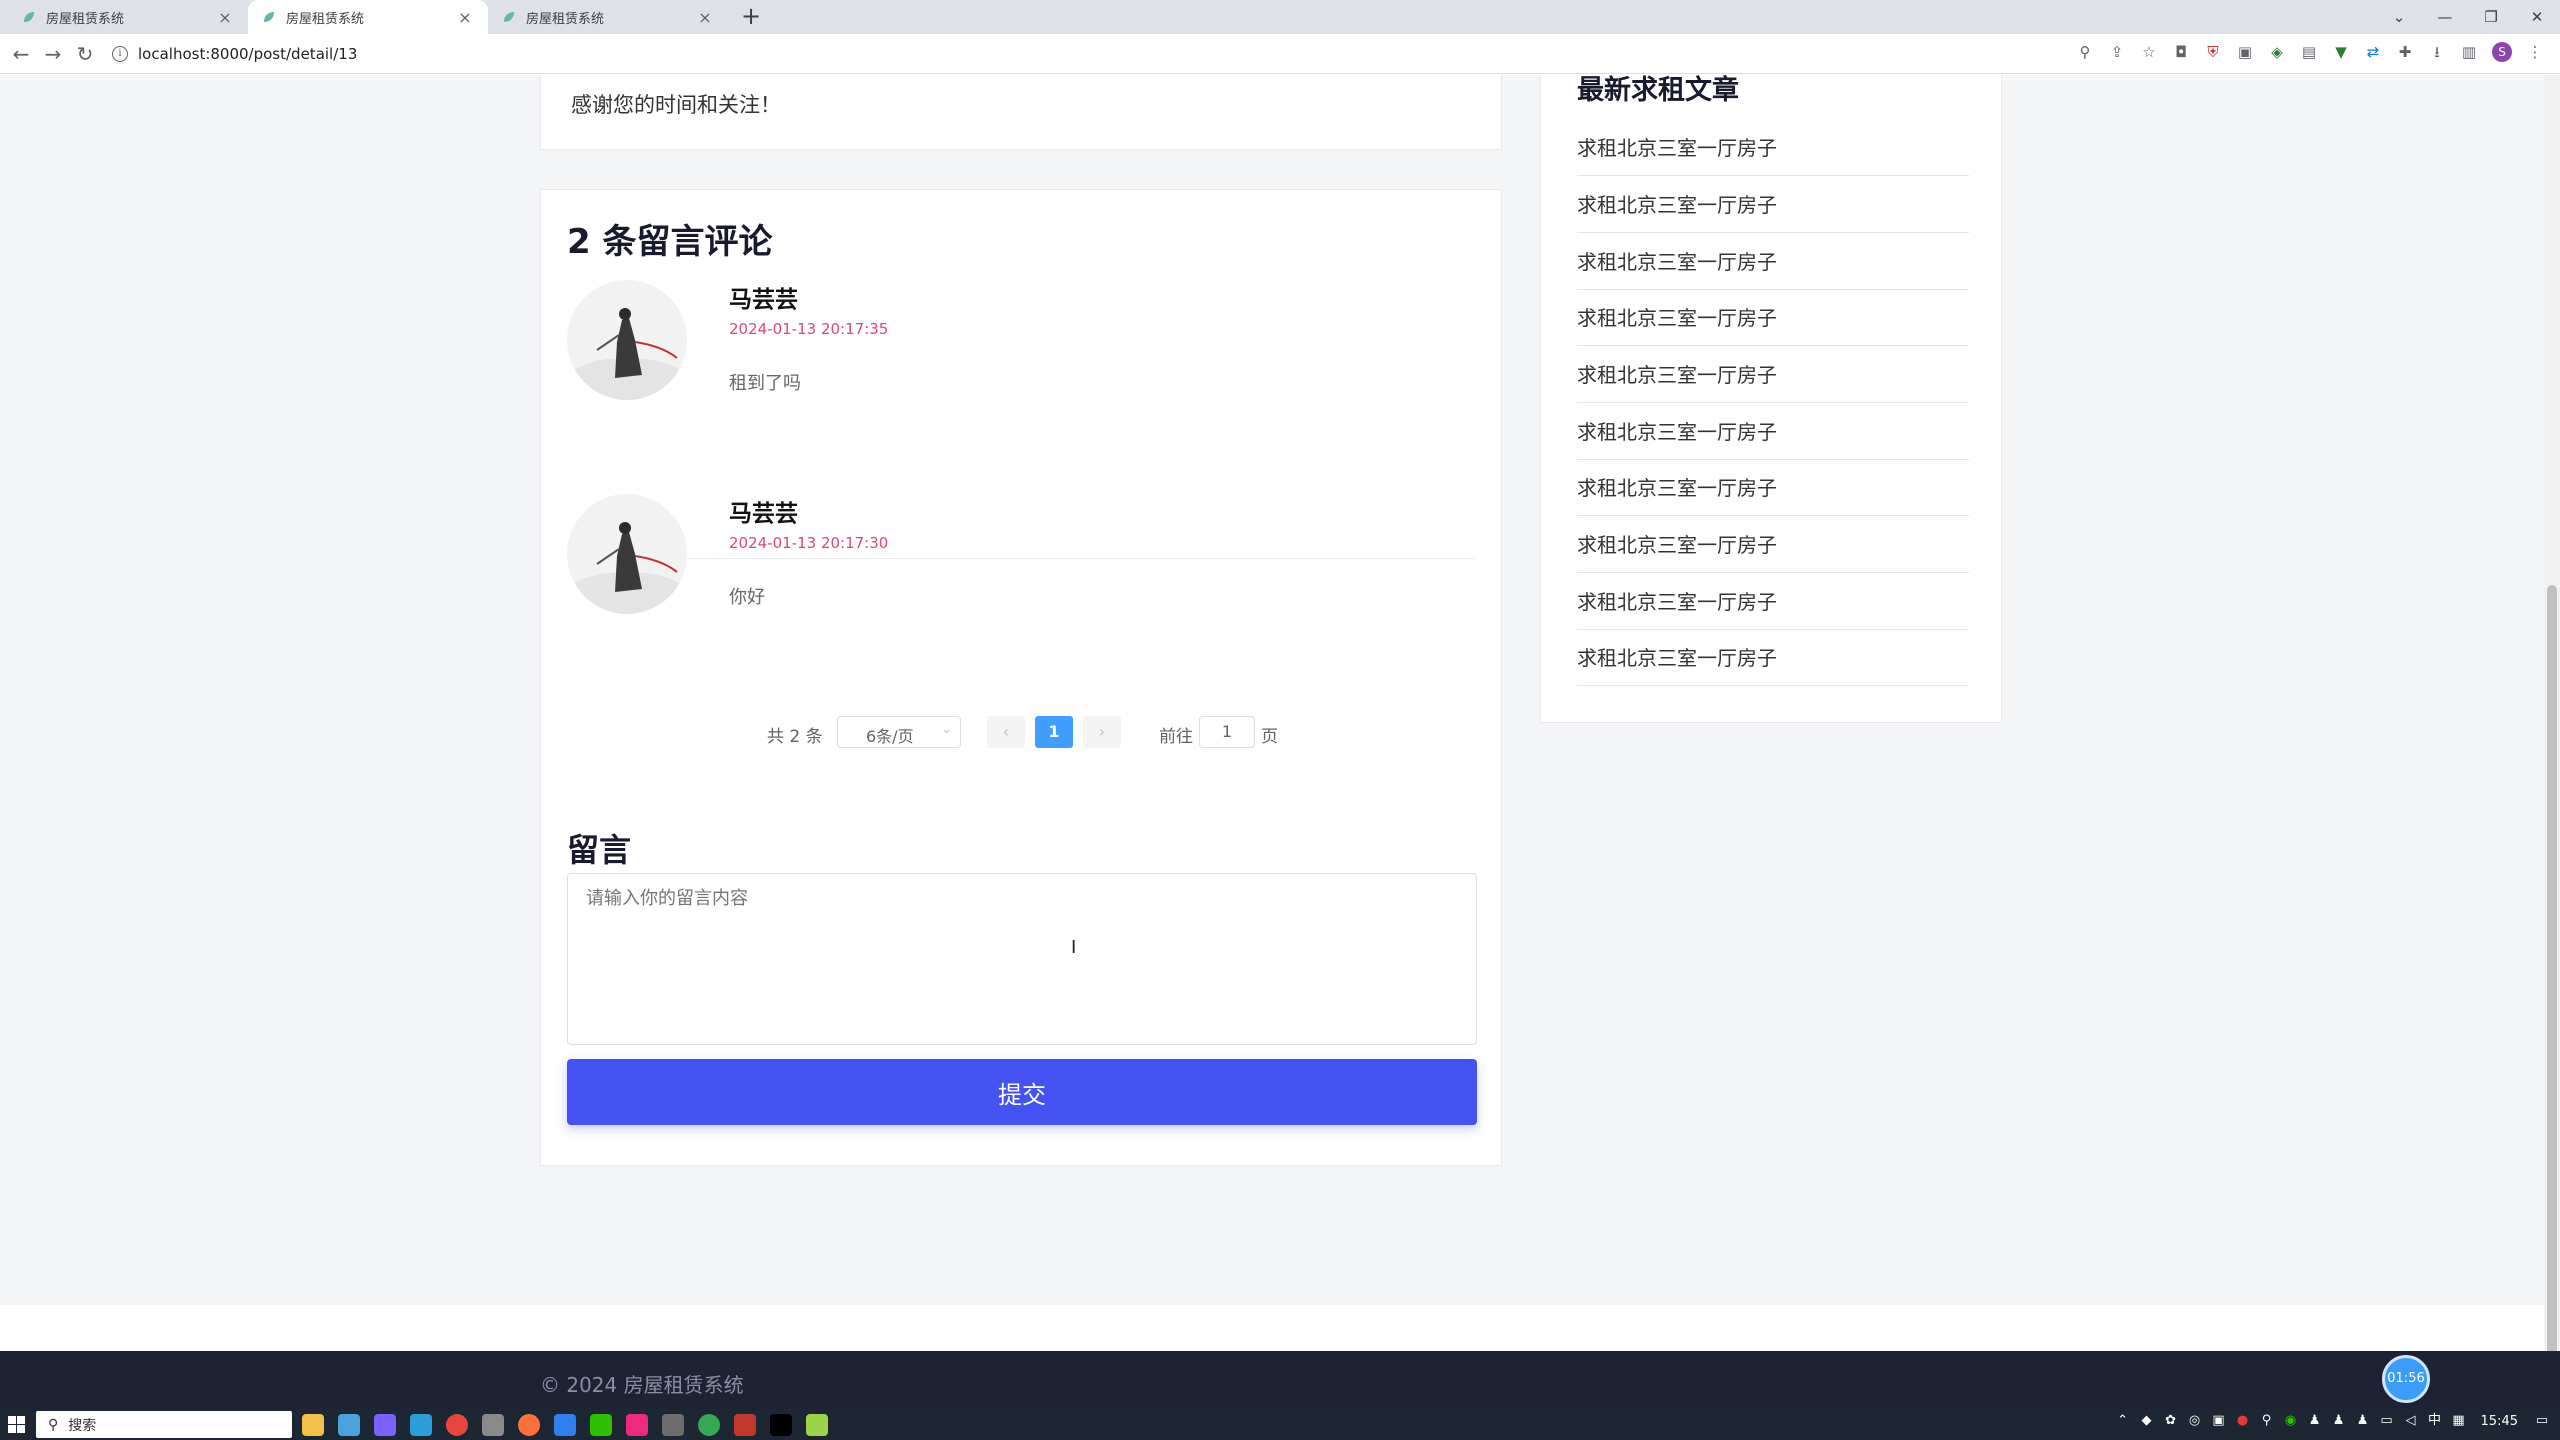 This screenshot has width=2560, height=1440. I want to click on browser-tab-active: 房屋租赁系统 ×, so click(368, 17).